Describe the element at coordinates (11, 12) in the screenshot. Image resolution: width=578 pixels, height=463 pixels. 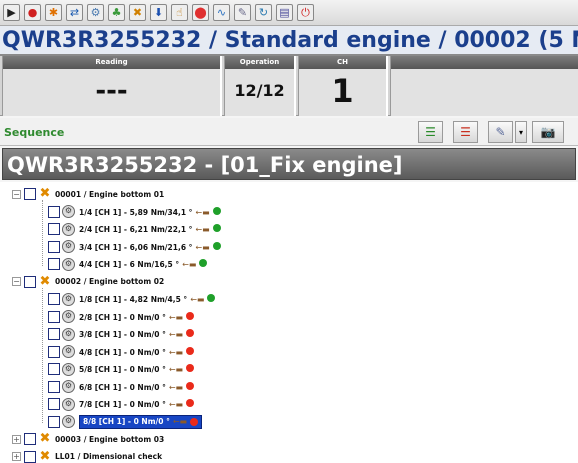
I see `play-icon: ▶` at that location.